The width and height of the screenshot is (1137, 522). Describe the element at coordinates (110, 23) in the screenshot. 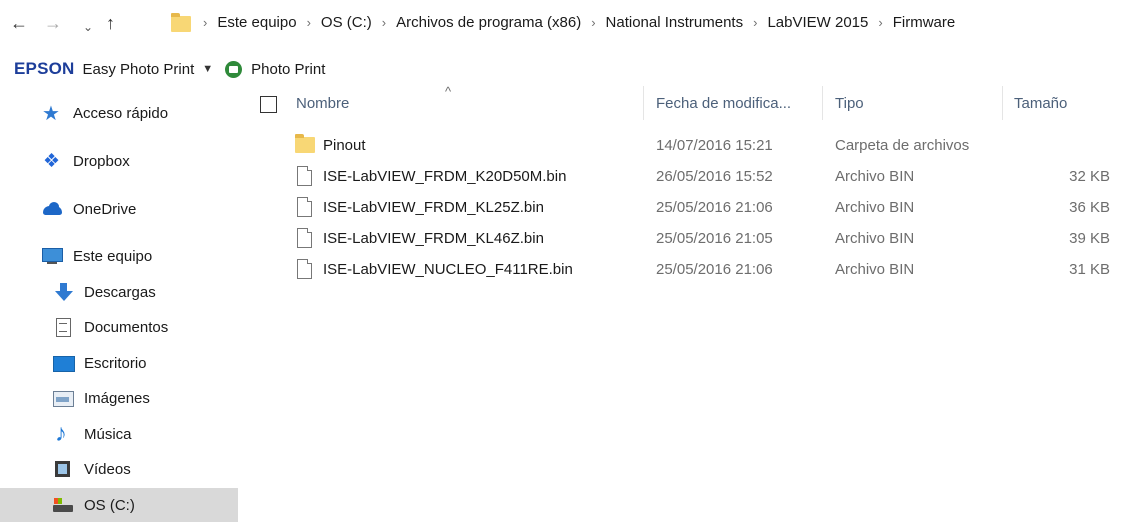

I see `up-button: ↑` at that location.